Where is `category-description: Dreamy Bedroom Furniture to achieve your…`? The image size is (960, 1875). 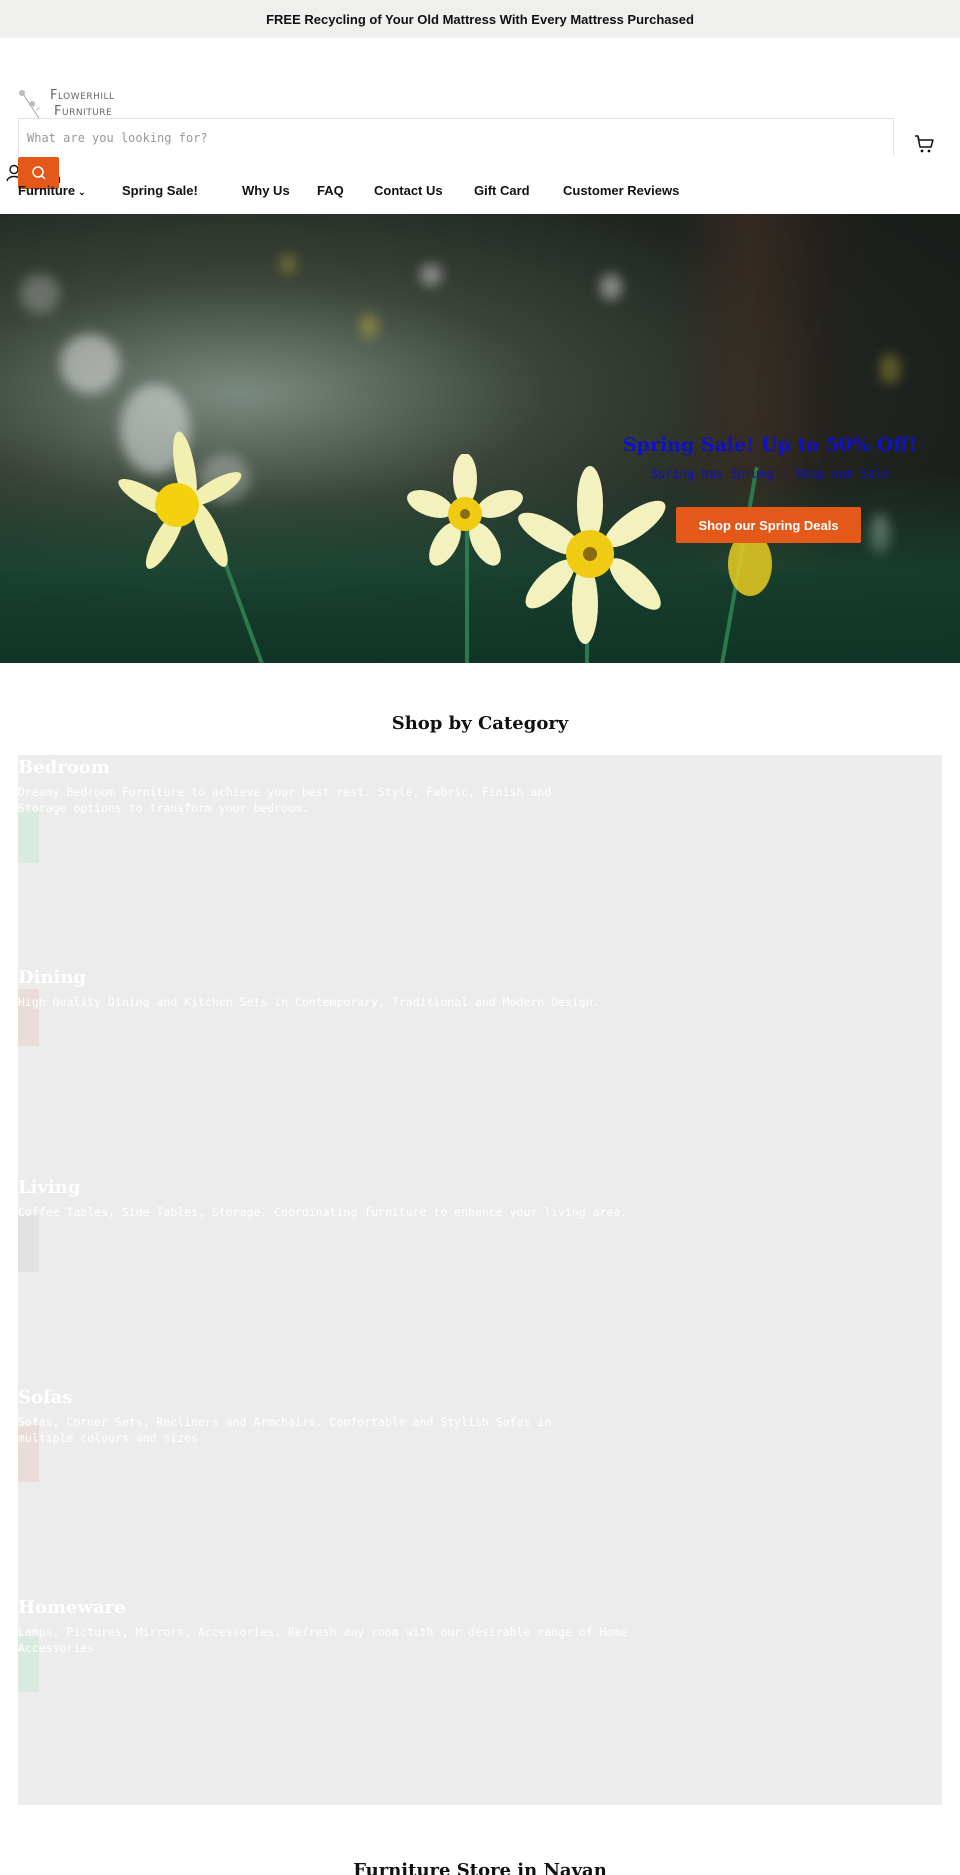 category-description: Dreamy Bedroom Furniture to achieve your… is located at coordinates (285, 800).